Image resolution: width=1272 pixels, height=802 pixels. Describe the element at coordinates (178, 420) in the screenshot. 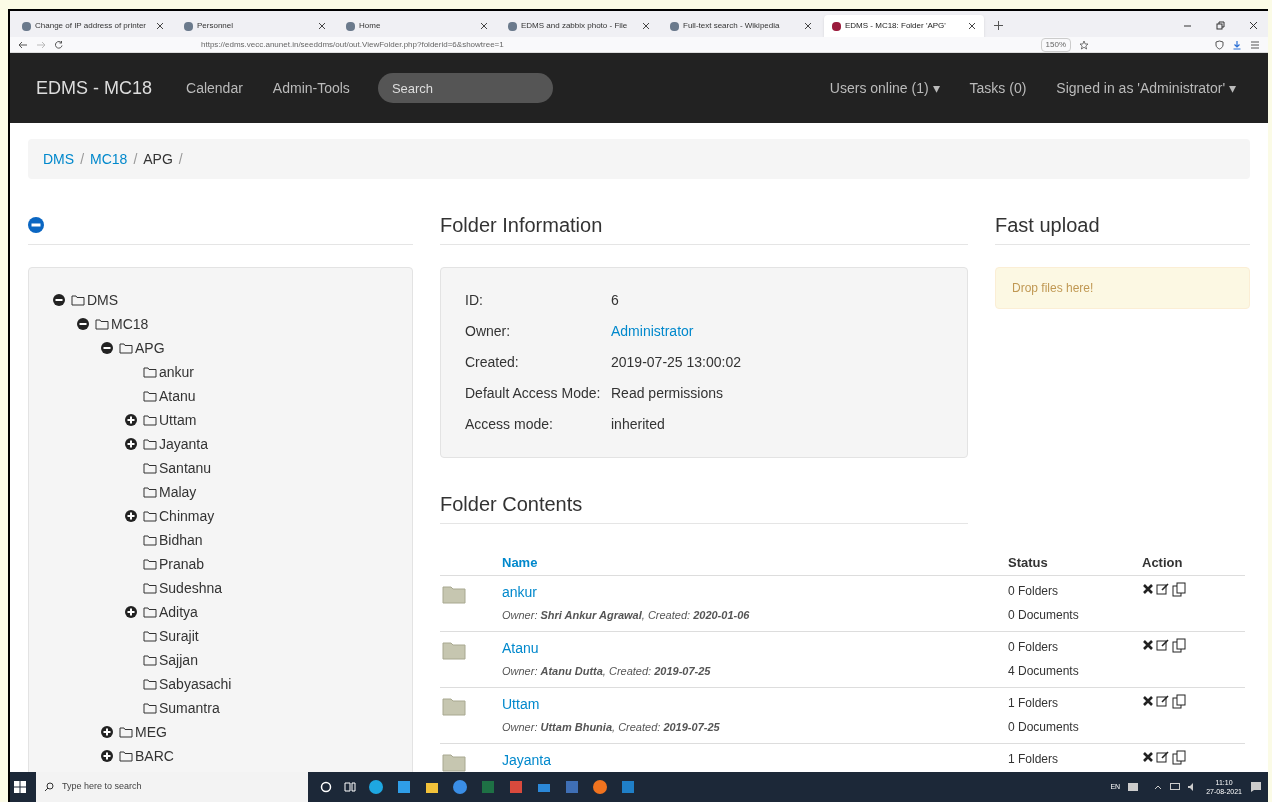

I see `tree-item: Uttam` at that location.